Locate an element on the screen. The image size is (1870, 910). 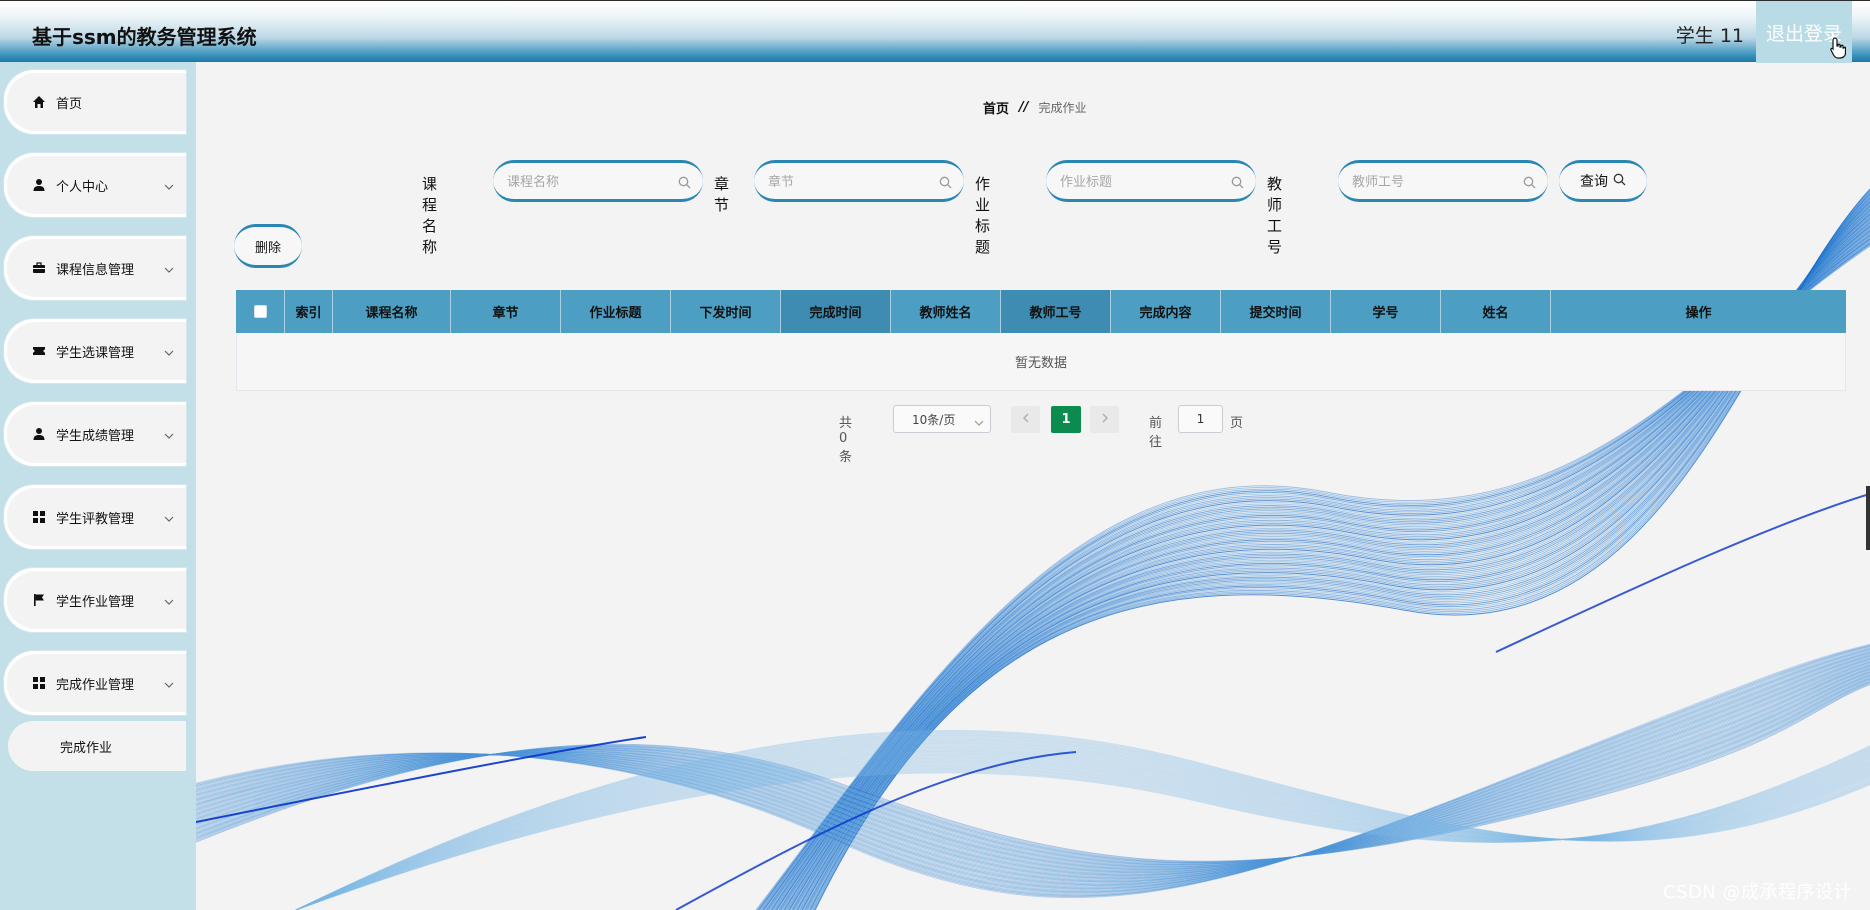
sidebar-item-label: 个人中心 is located at coordinates (82, 187).